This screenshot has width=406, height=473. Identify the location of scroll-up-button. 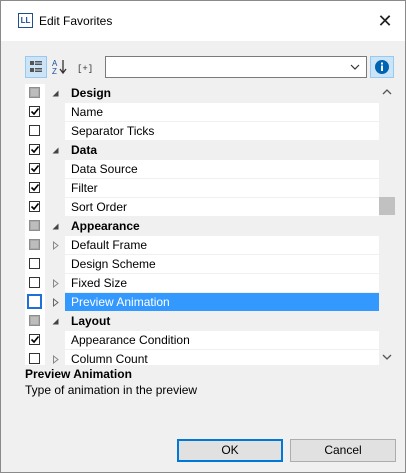
(387, 92).